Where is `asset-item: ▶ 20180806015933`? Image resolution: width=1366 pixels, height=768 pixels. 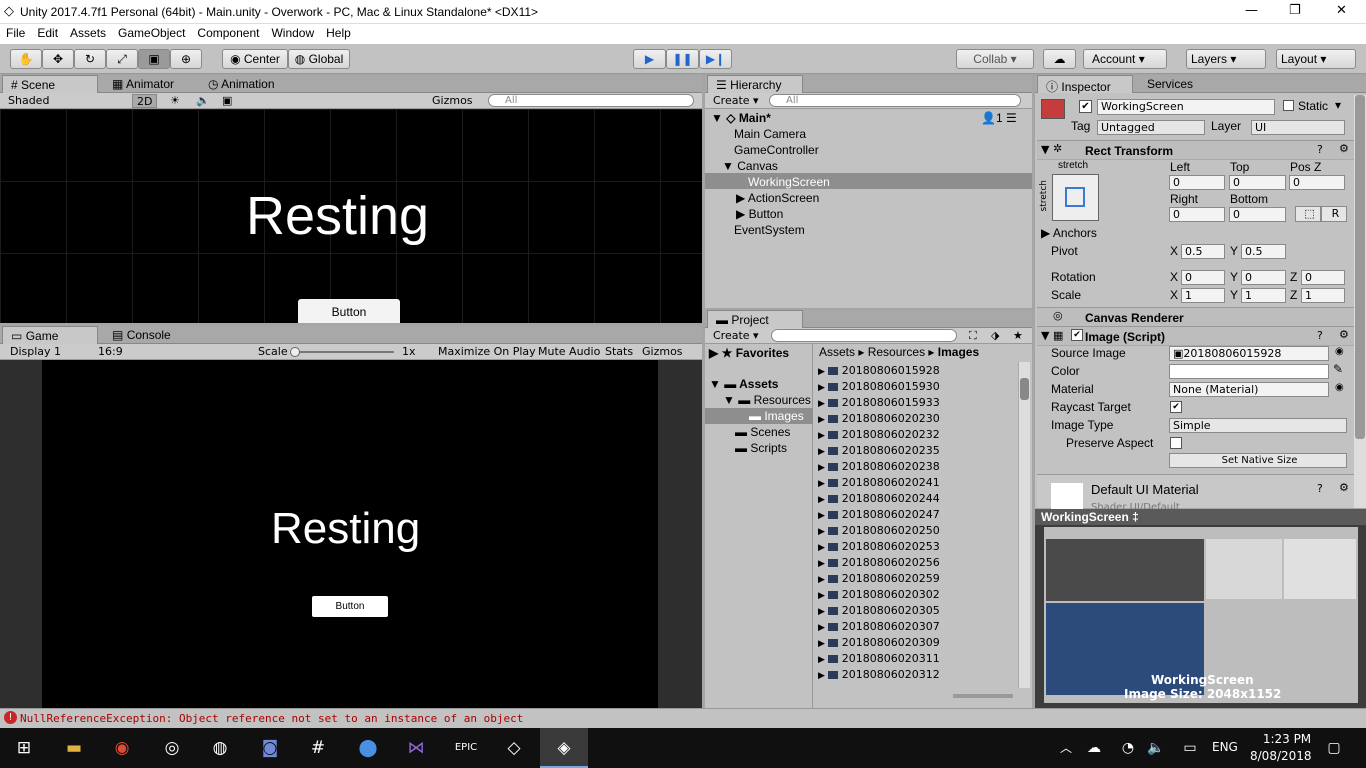 asset-item: ▶ 20180806015933 is located at coordinates (879, 403).